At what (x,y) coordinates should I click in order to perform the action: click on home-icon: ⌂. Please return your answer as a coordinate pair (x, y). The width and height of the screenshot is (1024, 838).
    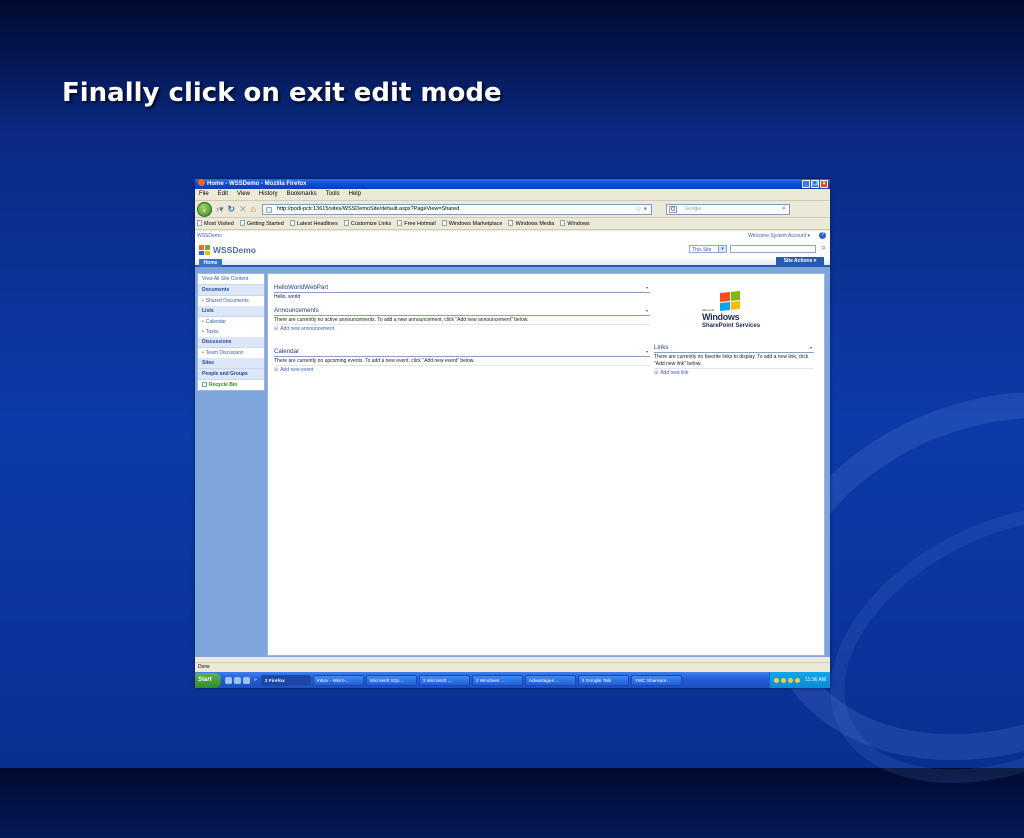
    Looking at the image, I should click on (253, 209).